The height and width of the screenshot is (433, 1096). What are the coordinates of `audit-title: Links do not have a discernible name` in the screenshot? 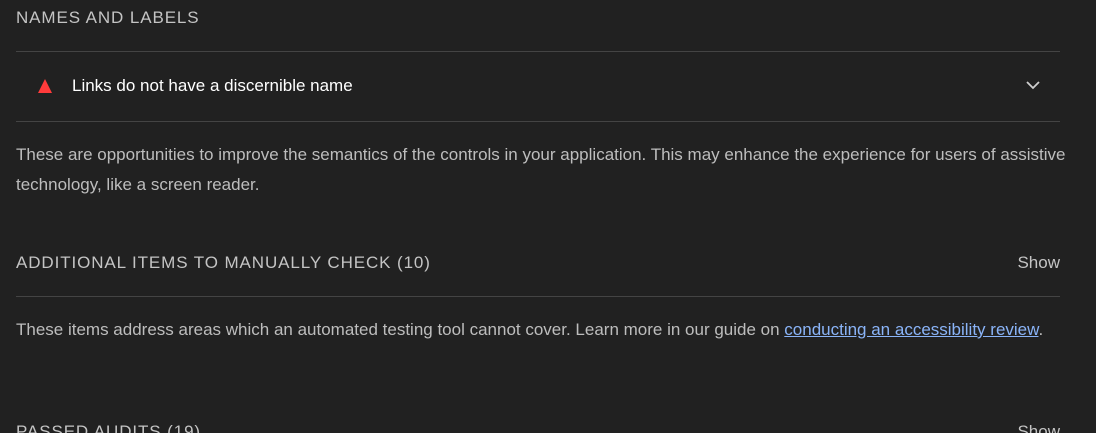 It's located at (212, 85).